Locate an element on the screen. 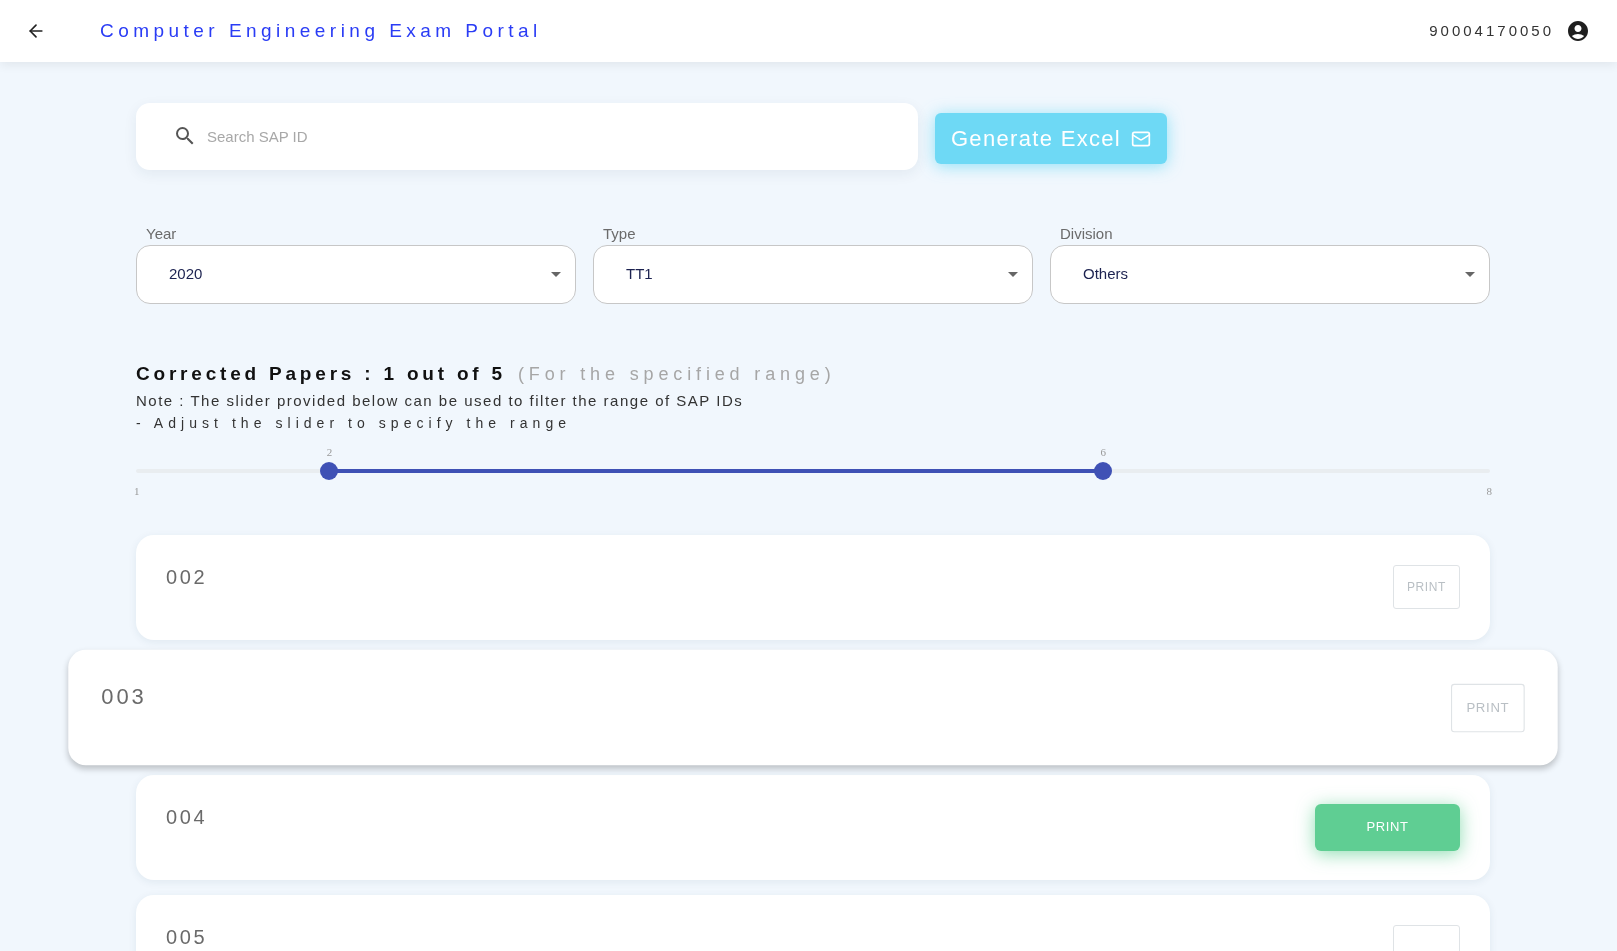 The height and width of the screenshot is (951, 1617). range-slider is located at coordinates (813, 470).